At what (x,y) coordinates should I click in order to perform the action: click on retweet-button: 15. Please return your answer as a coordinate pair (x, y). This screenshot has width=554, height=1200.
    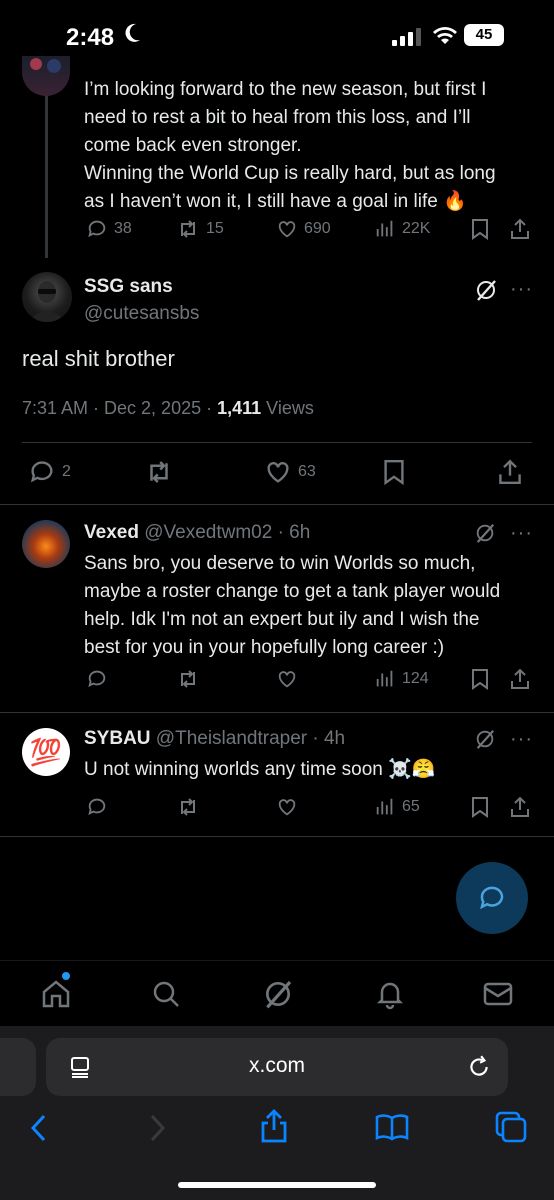
    Looking at the image, I should click on (200, 229).